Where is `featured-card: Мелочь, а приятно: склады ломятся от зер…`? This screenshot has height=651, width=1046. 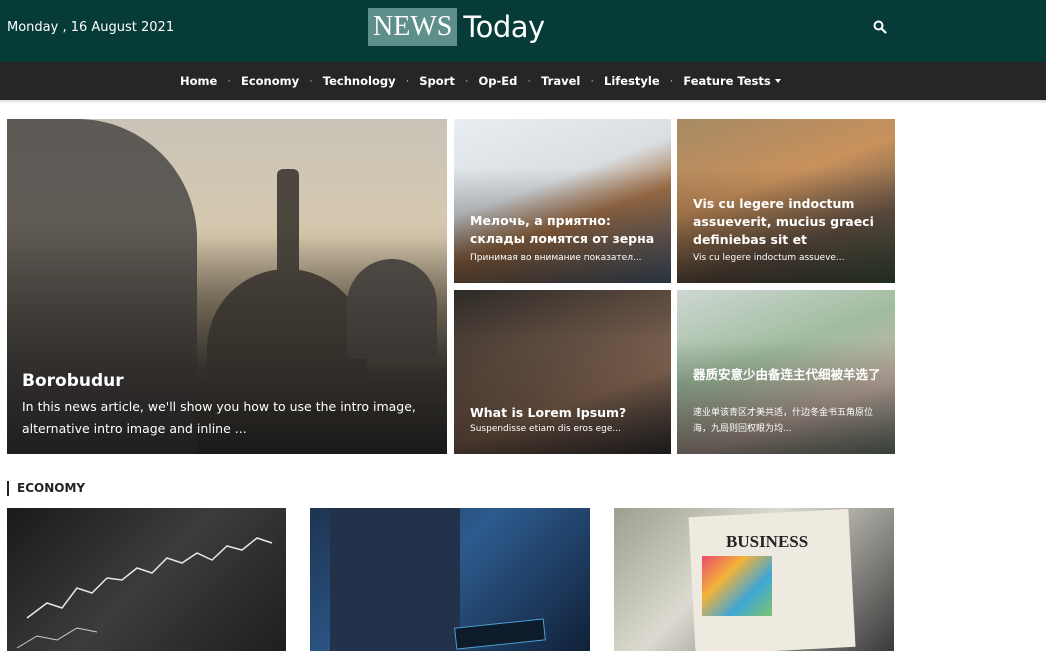 featured-card: Мелочь, а приятно: склады ломятся от зер… is located at coordinates (562, 201).